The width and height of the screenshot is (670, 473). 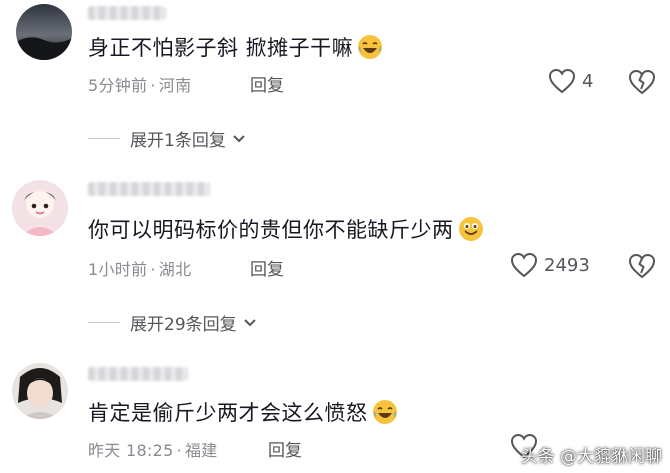 What do you see at coordinates (118, 269) in the screenshot?
I see `timestamp: 1小时前` at bounding box center [118, 269].